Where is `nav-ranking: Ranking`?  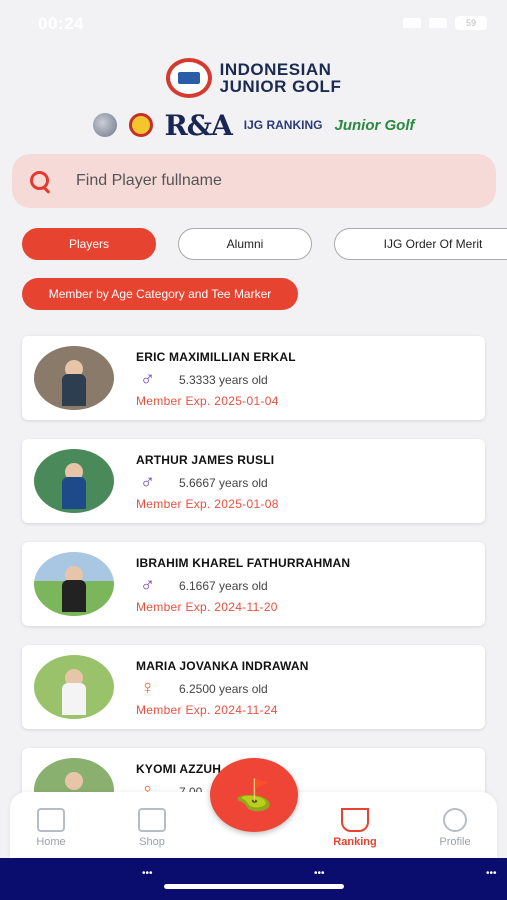
nav-ranking: Ranking is located at coordinates (355, 828).